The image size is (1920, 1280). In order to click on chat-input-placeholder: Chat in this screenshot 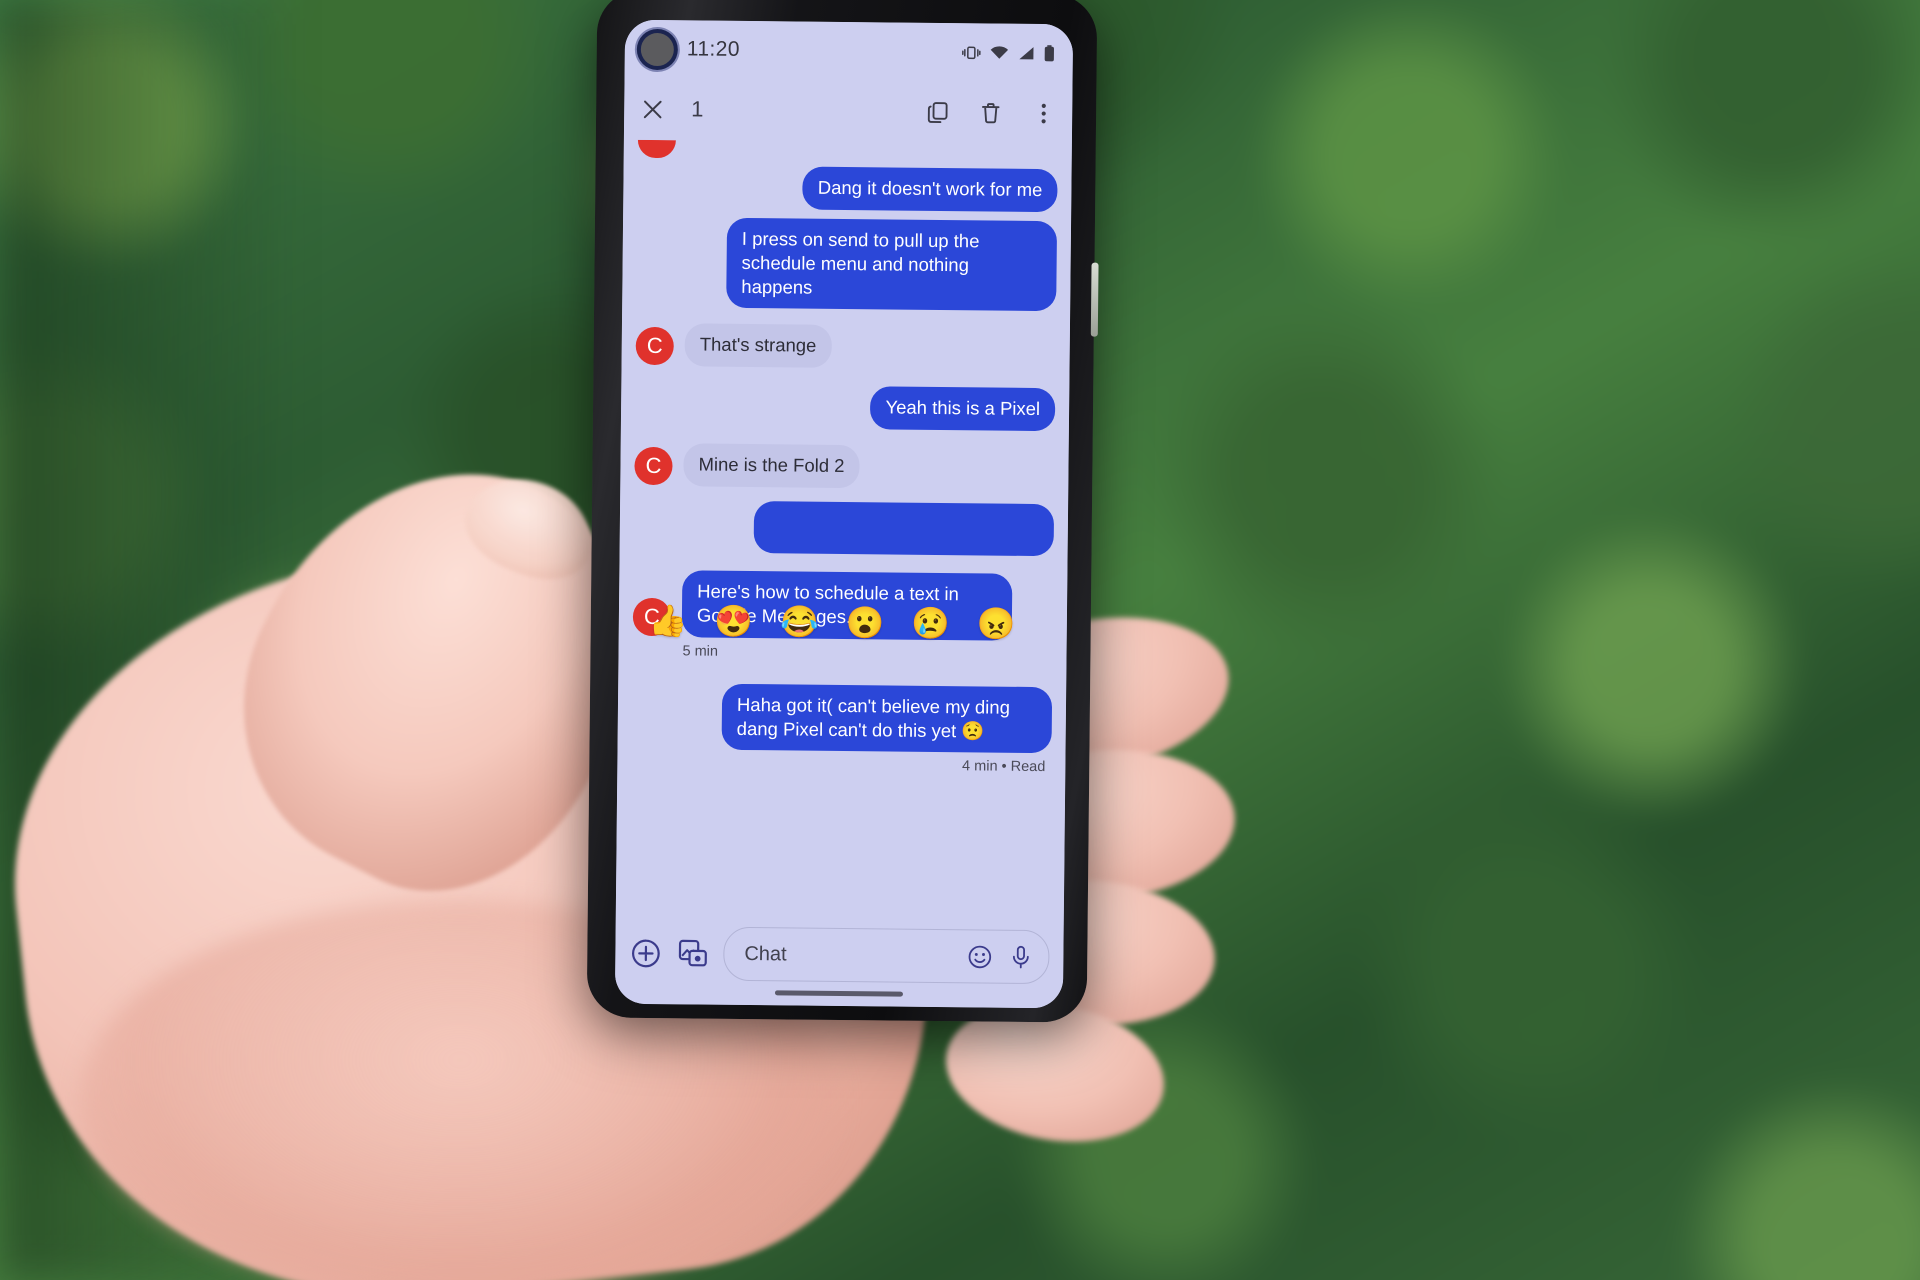, I will do `click(848, 954)`.